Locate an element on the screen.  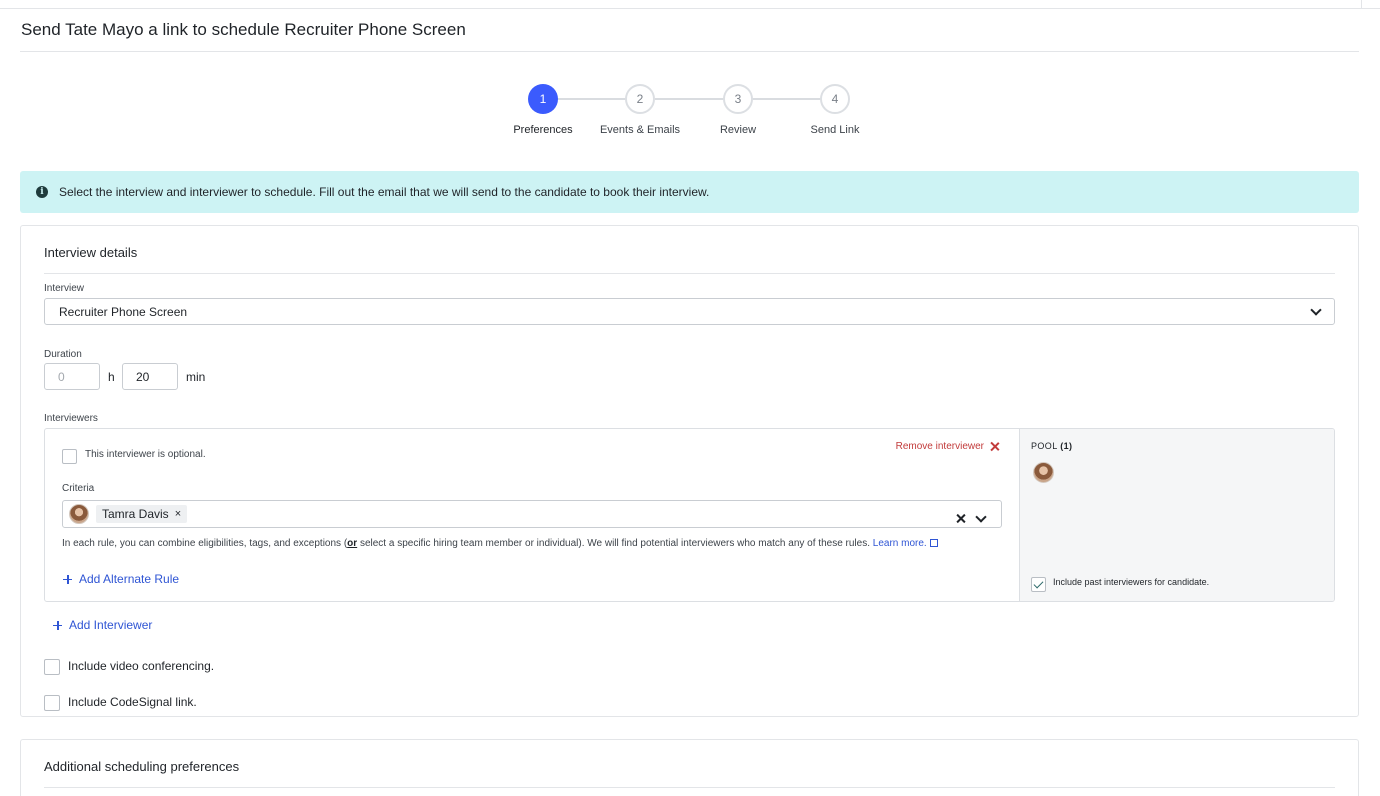
add-interviewer-label: Add Interviewer is located at coordinates (111, 625).